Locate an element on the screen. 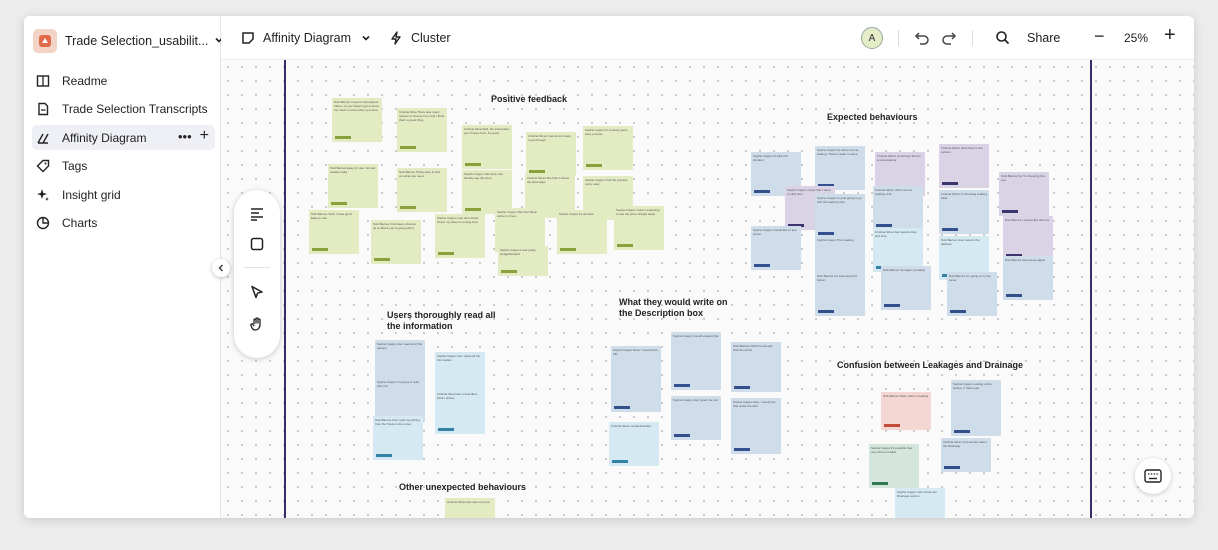 Image resolution: width=1218 pixels, height=550 pixels. share-button: Share is located at coordinates (1043, 38).